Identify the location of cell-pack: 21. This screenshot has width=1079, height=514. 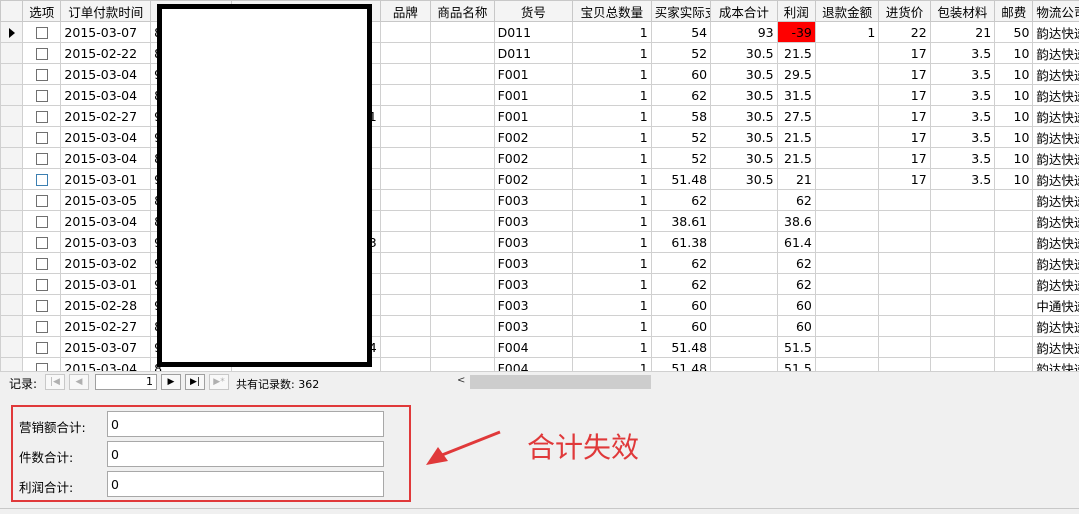
(962, 32).